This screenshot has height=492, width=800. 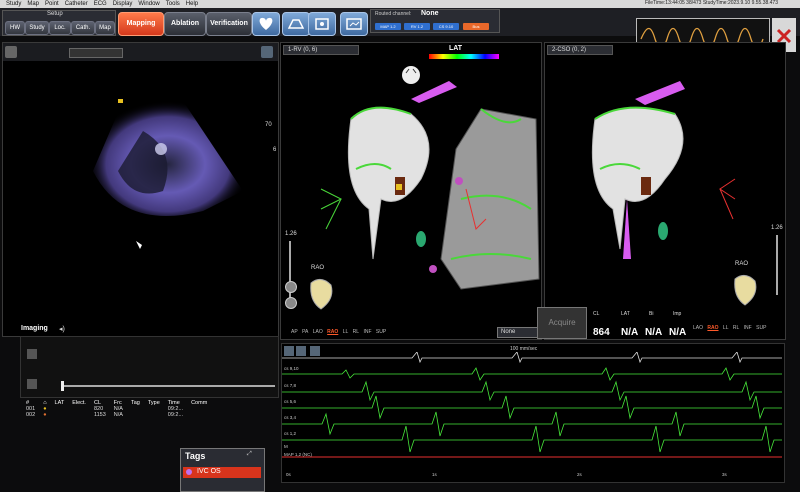 I want to click on imaging-slider-handle, so click(x=62, y=386).